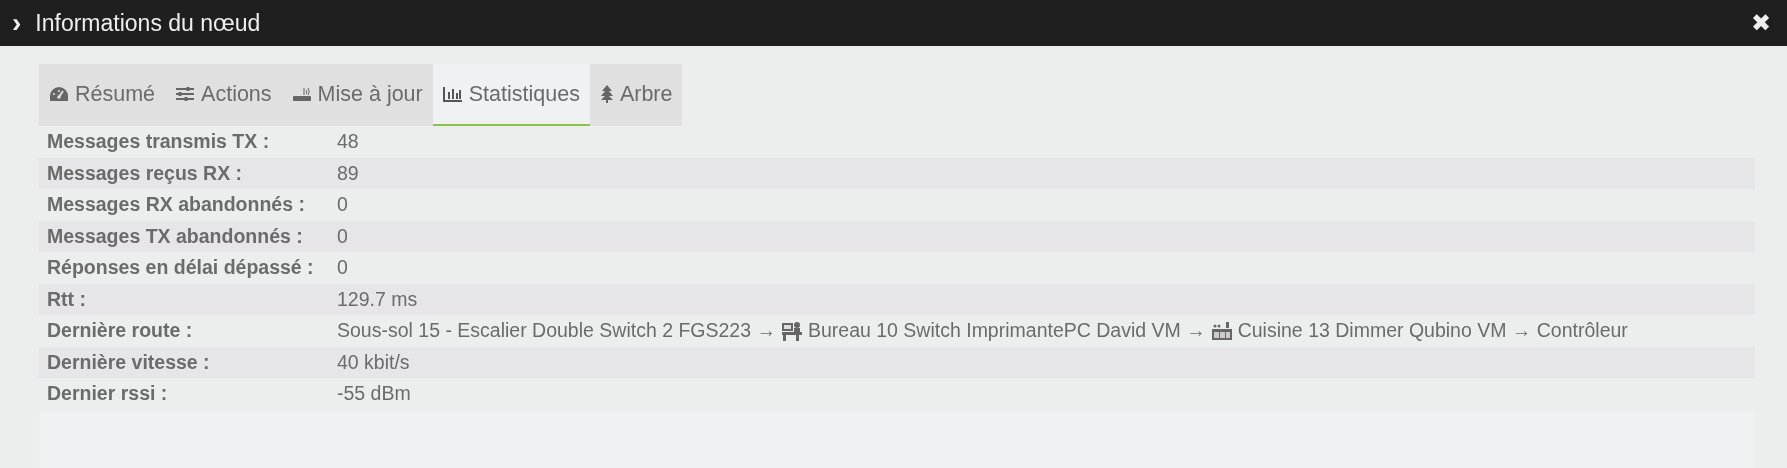  What do you see at coordinates (511, 95) in the screenshot?
I see `tab: Statistiques` at bounding box center [511, 95].